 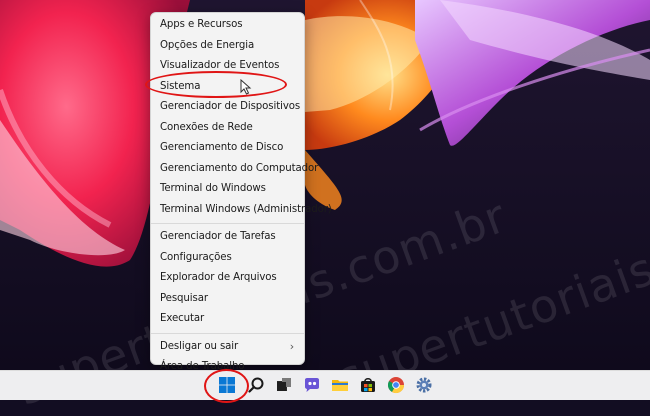 What do you see at coordinates (182, 318) in the screenshot?
I see `menu-item-label: Executar` at bounding box center [182, 318].